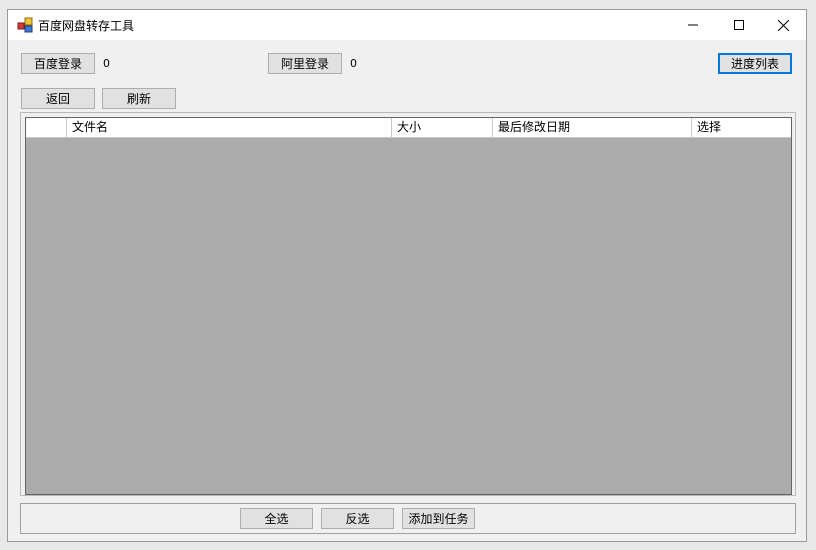  What do you see at coordinates (741, 127) in the screenshot?
I see `column-header-select: 选择` at bounding box center [741, 127].